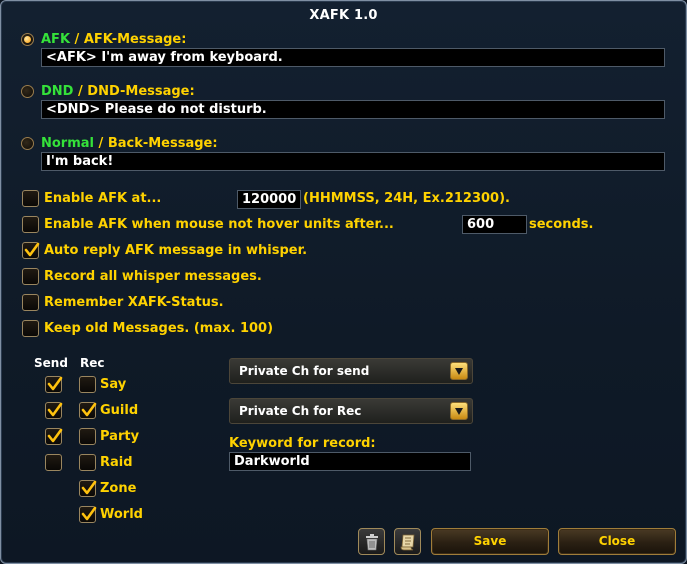 This screenshot has width=687, height=564. I want to click on keyword-input: Darkworld, so click(350, 461).